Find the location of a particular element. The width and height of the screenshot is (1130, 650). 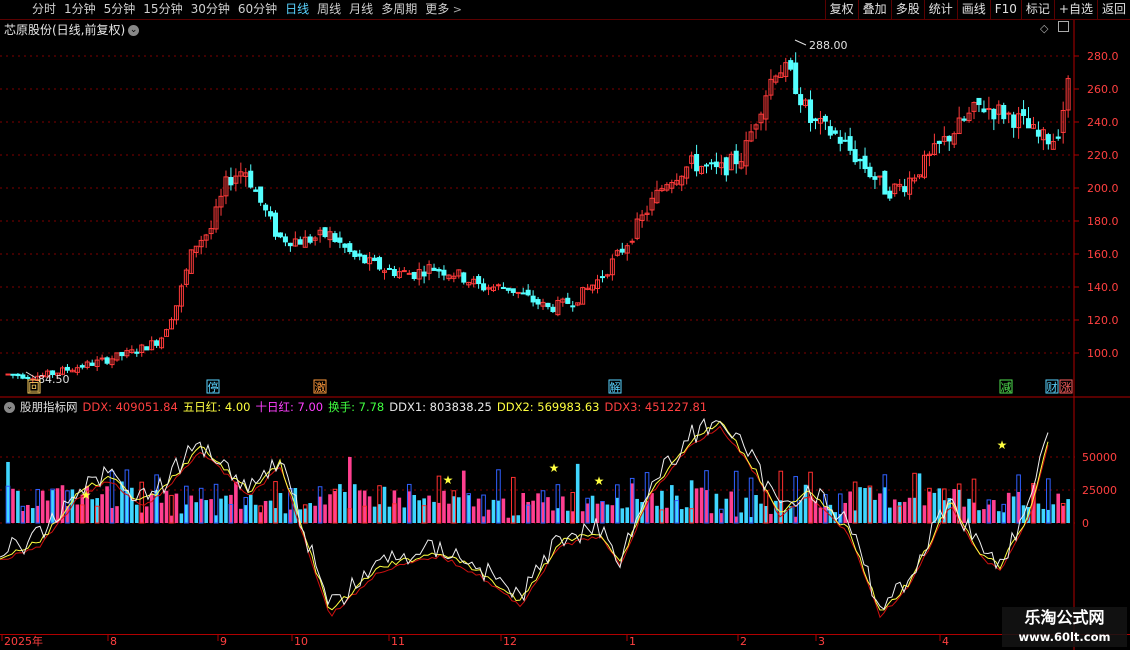

tab-30min: 30分钟 is located at coordinates (210, 9).